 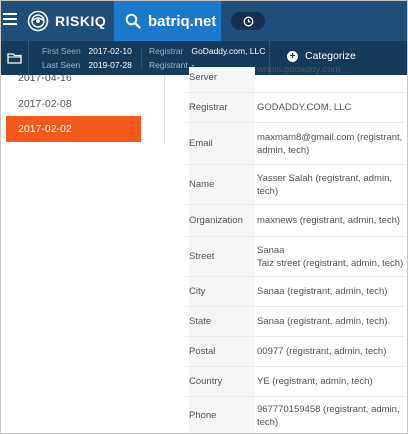 What do you see at coordinates (222, 184) in the screenshot?
I see `field-label: Name` at bounding box center [222, 184].